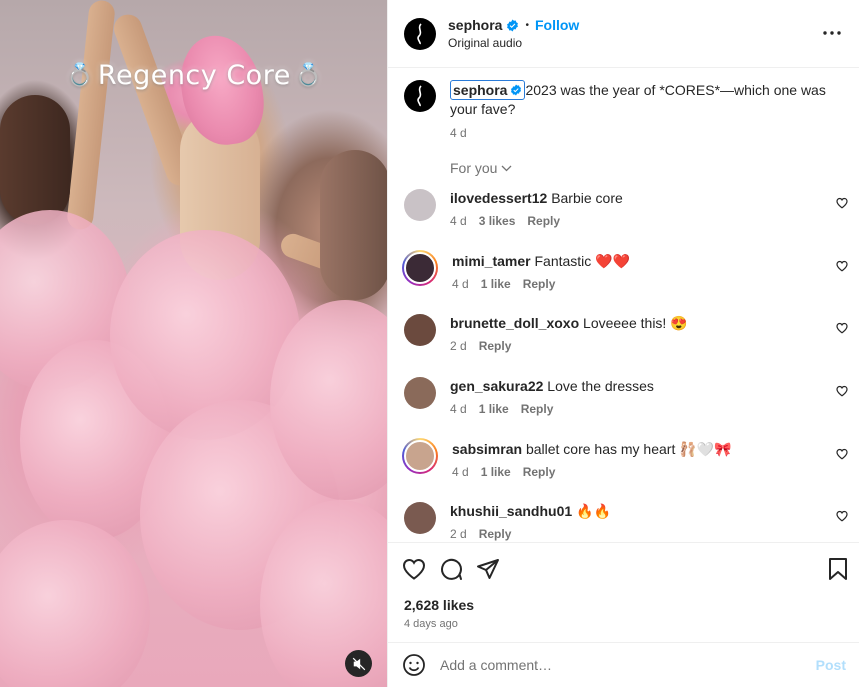  I want to click on caption-username: sephora, so click(488, 90).